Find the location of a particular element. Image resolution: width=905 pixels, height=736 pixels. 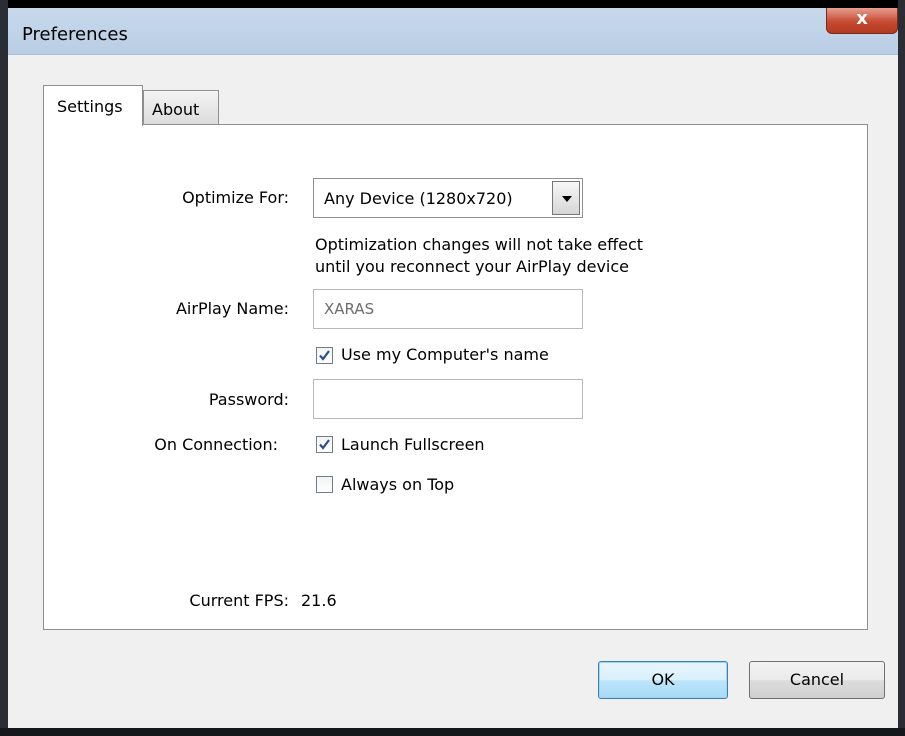

tab-about: About is located at coordinates (181, 107).